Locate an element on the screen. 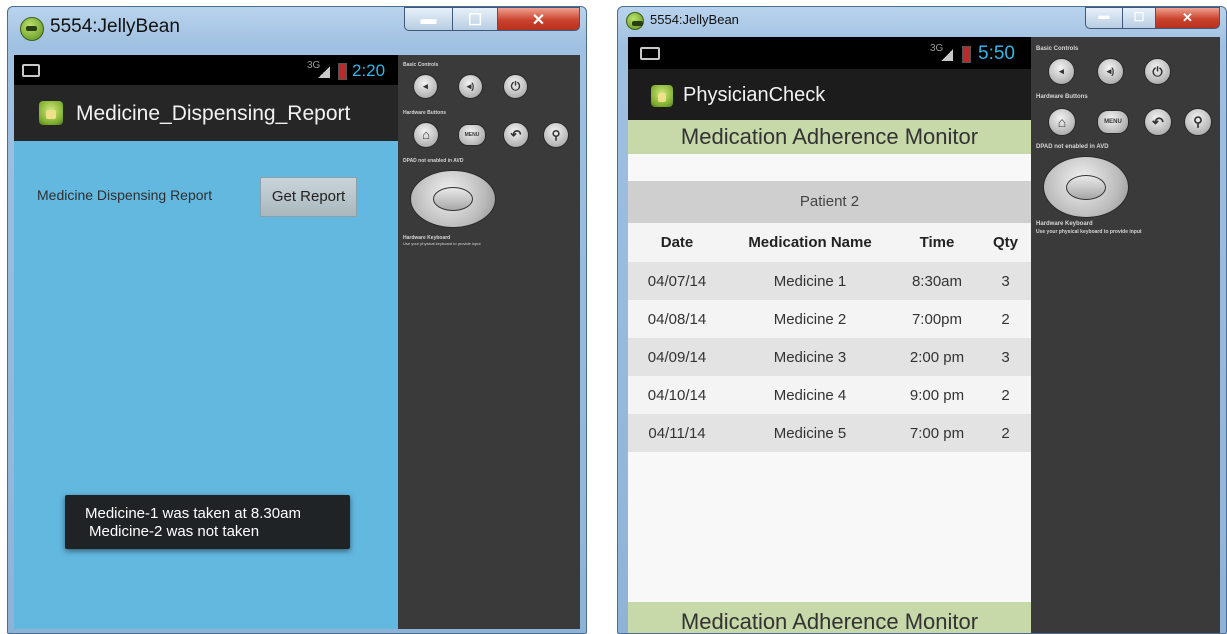 Image resolution: width=1227 pixels, height=634 pixels. cell-medication: Medicine 3 is located at coordinates (810, 357).